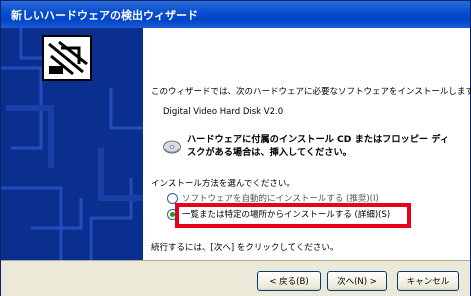 The height and width of the screenshot is (296, 471). Describe the element at coordinates (428, 281) in the screenshot. I see `cancel-button: キャンセル` at that location.